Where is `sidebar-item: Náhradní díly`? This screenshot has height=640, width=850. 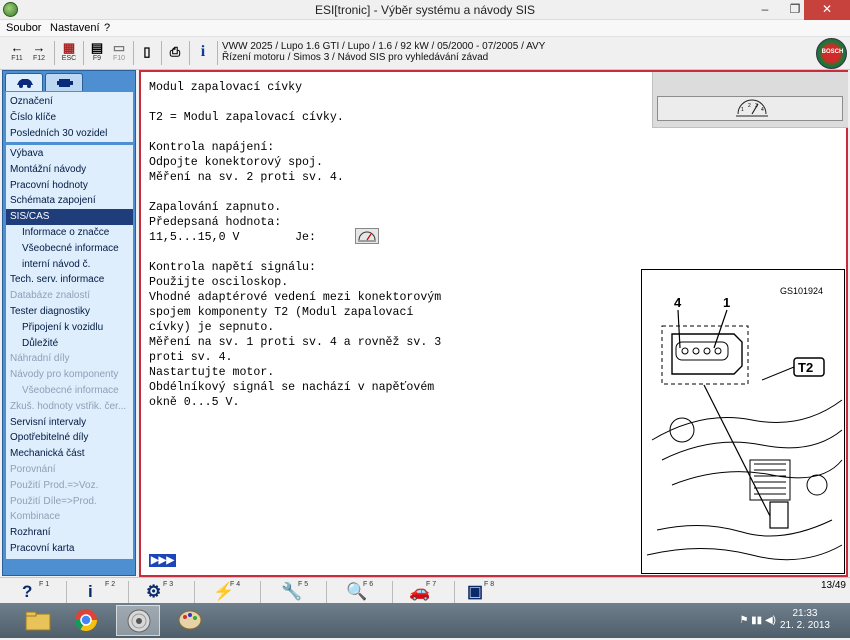 sidebar-item: Náhradní díly is located at coordinates (69, 359).